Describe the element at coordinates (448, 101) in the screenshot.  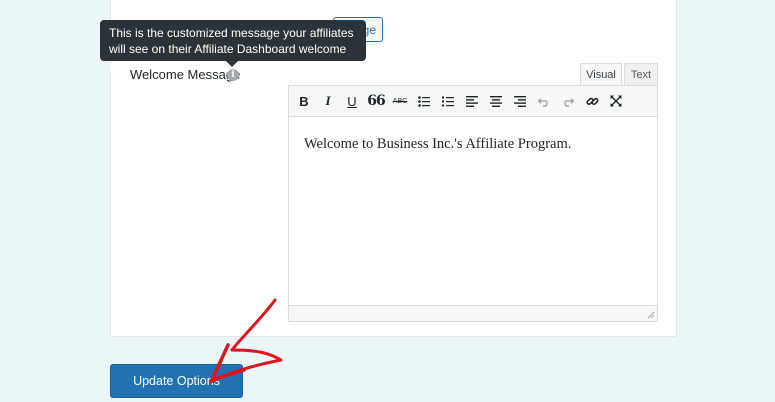
I see `numbered-list-icon` at that location.